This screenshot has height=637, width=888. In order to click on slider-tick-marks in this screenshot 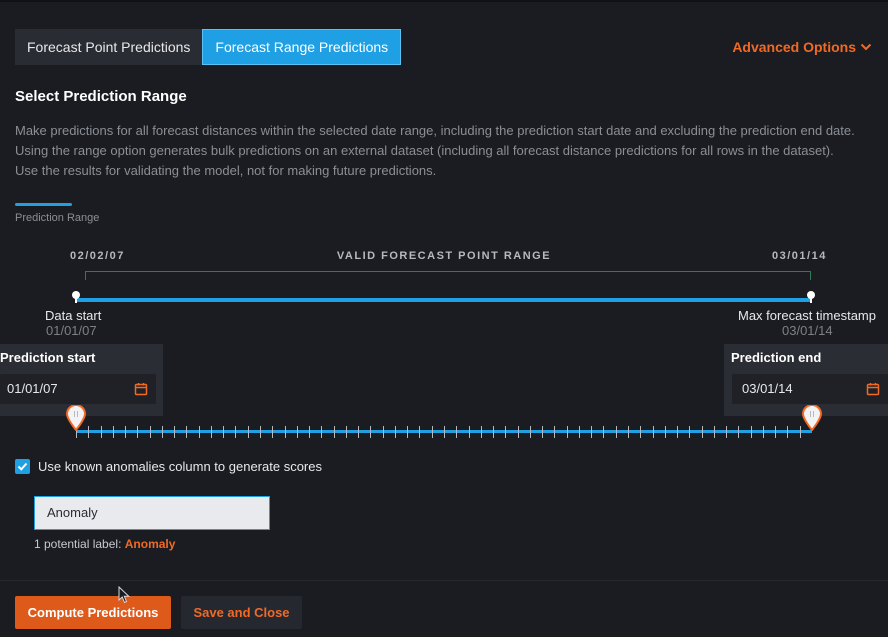, I will do `click(438, 432)`.